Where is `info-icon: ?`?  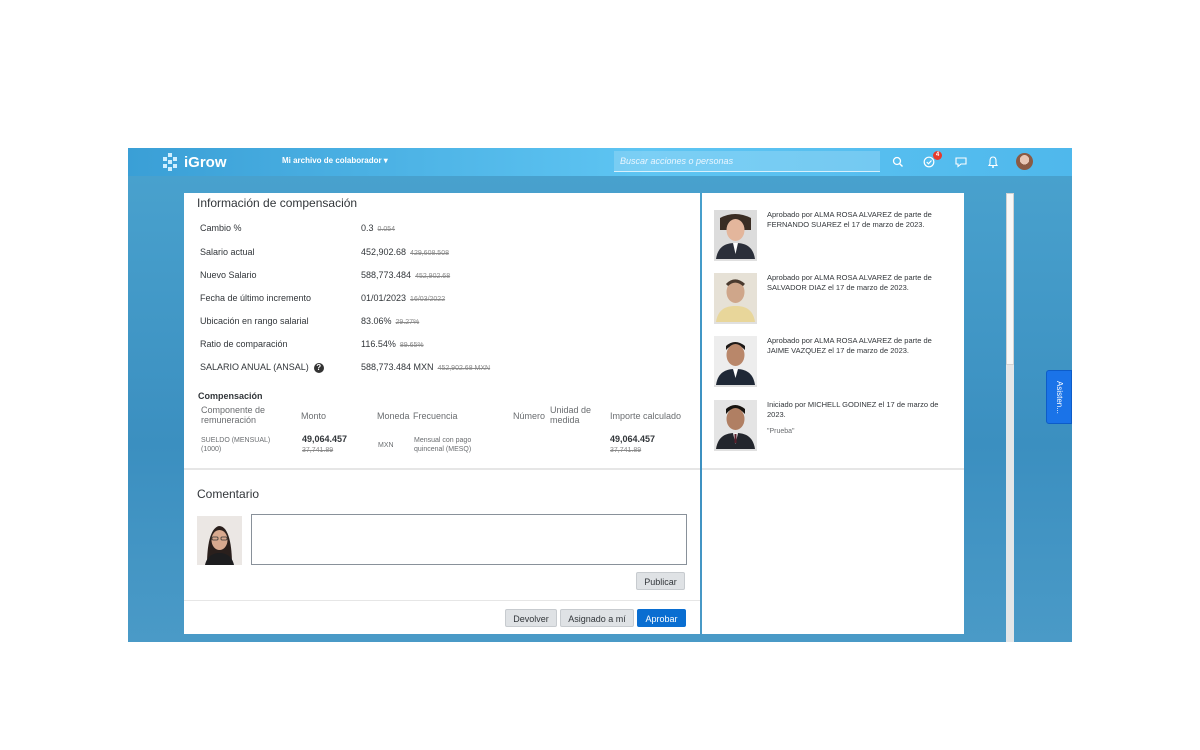 info-icon: ? is located at coordinates (318, 367).